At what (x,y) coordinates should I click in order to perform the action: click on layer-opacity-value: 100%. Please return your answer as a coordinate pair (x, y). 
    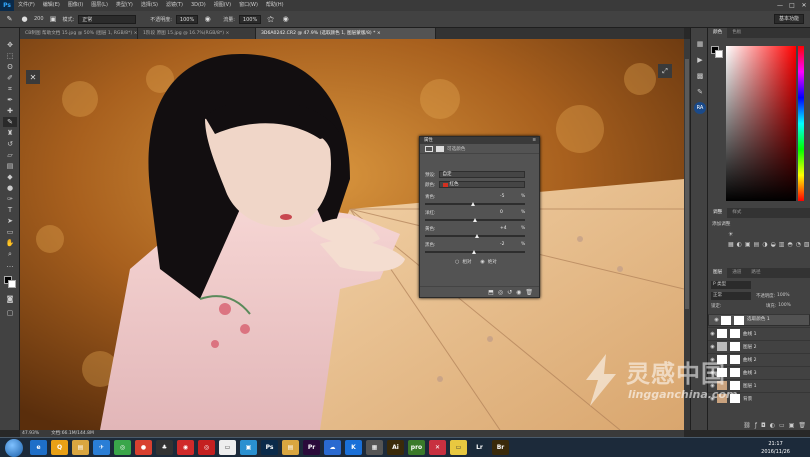
    Looking at the image, I should click on (783, 296).